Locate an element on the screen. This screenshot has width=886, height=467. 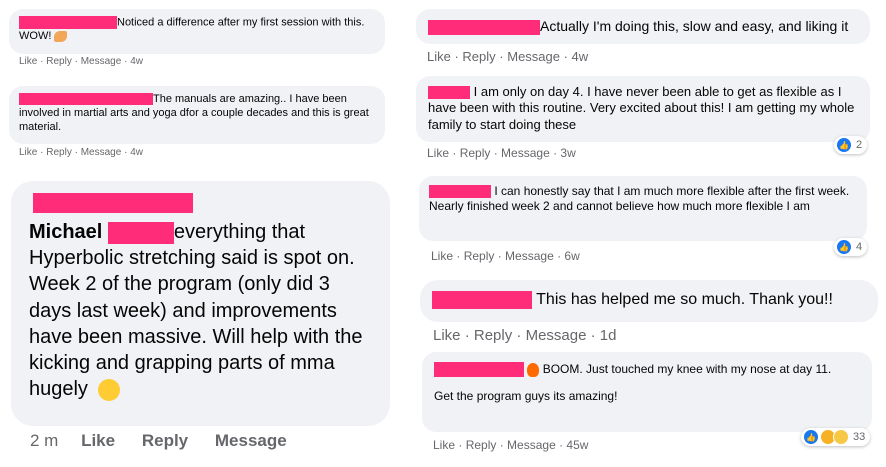
comment-actions-5: Like · Reply · Message · 3w is located at coordinates (501, 153).